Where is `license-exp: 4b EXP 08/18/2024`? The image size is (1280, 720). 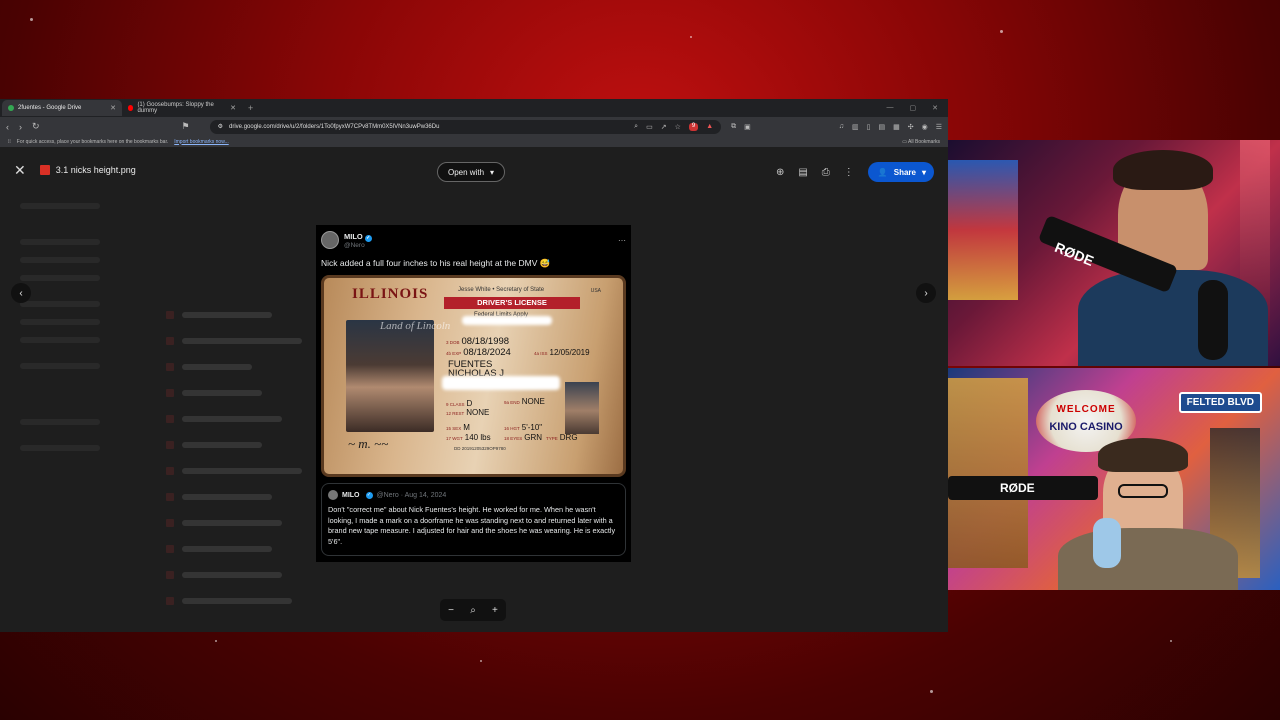 license-exp: 4b EXP 08/18/2024 is located at coordinates (478, 352).